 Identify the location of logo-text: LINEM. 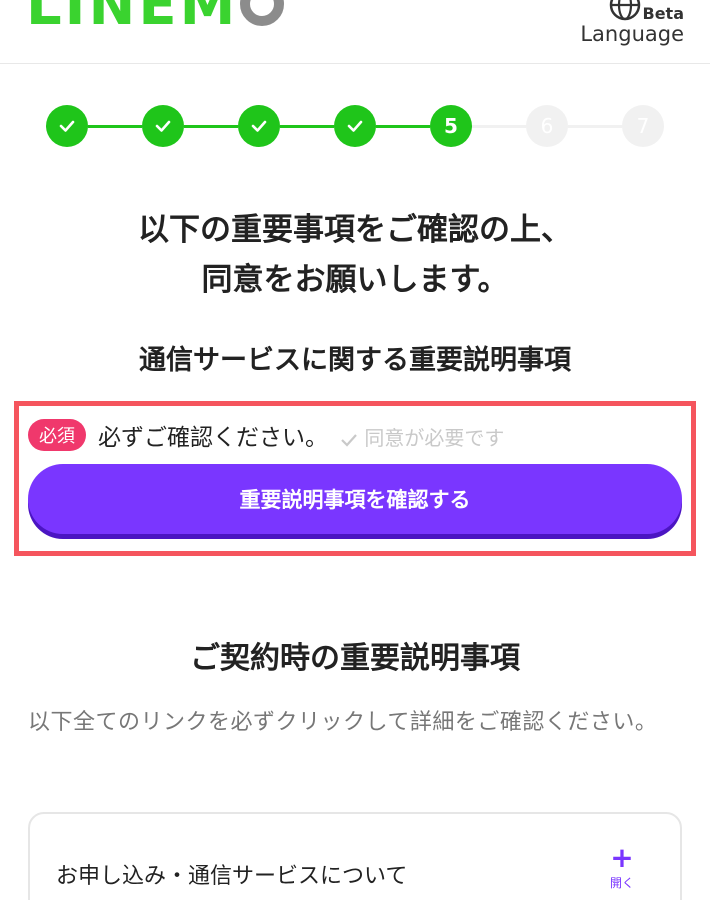
(132, 19).